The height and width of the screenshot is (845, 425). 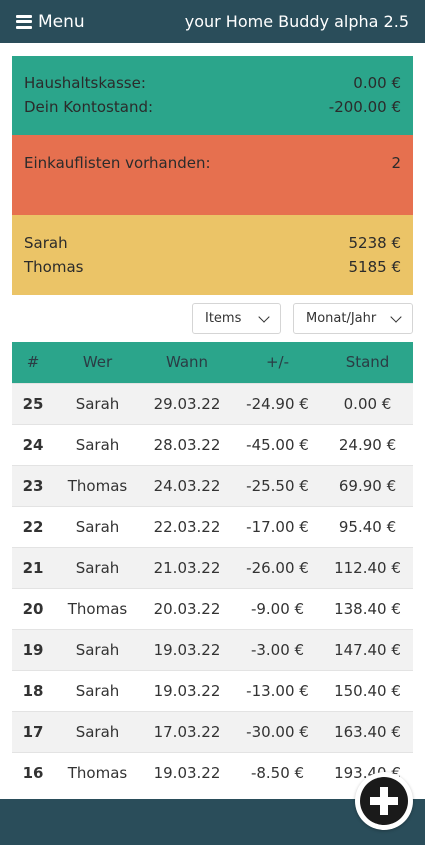 I want to click on table-row: 24 Sarah 28.03.22 -45.00 €24.90 €, so click(x=212, y=444).